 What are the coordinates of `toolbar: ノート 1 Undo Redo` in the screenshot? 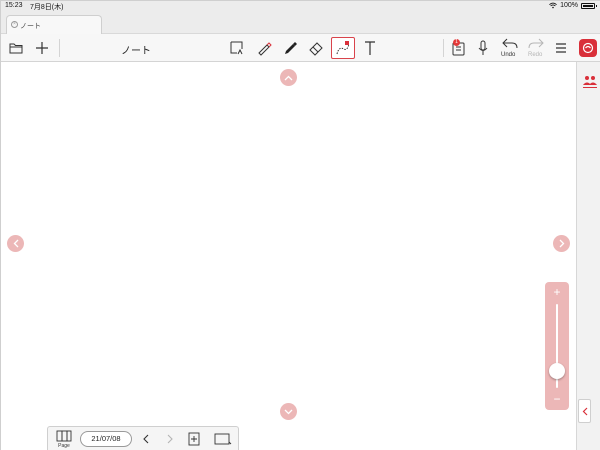 It's located at (300, 48).